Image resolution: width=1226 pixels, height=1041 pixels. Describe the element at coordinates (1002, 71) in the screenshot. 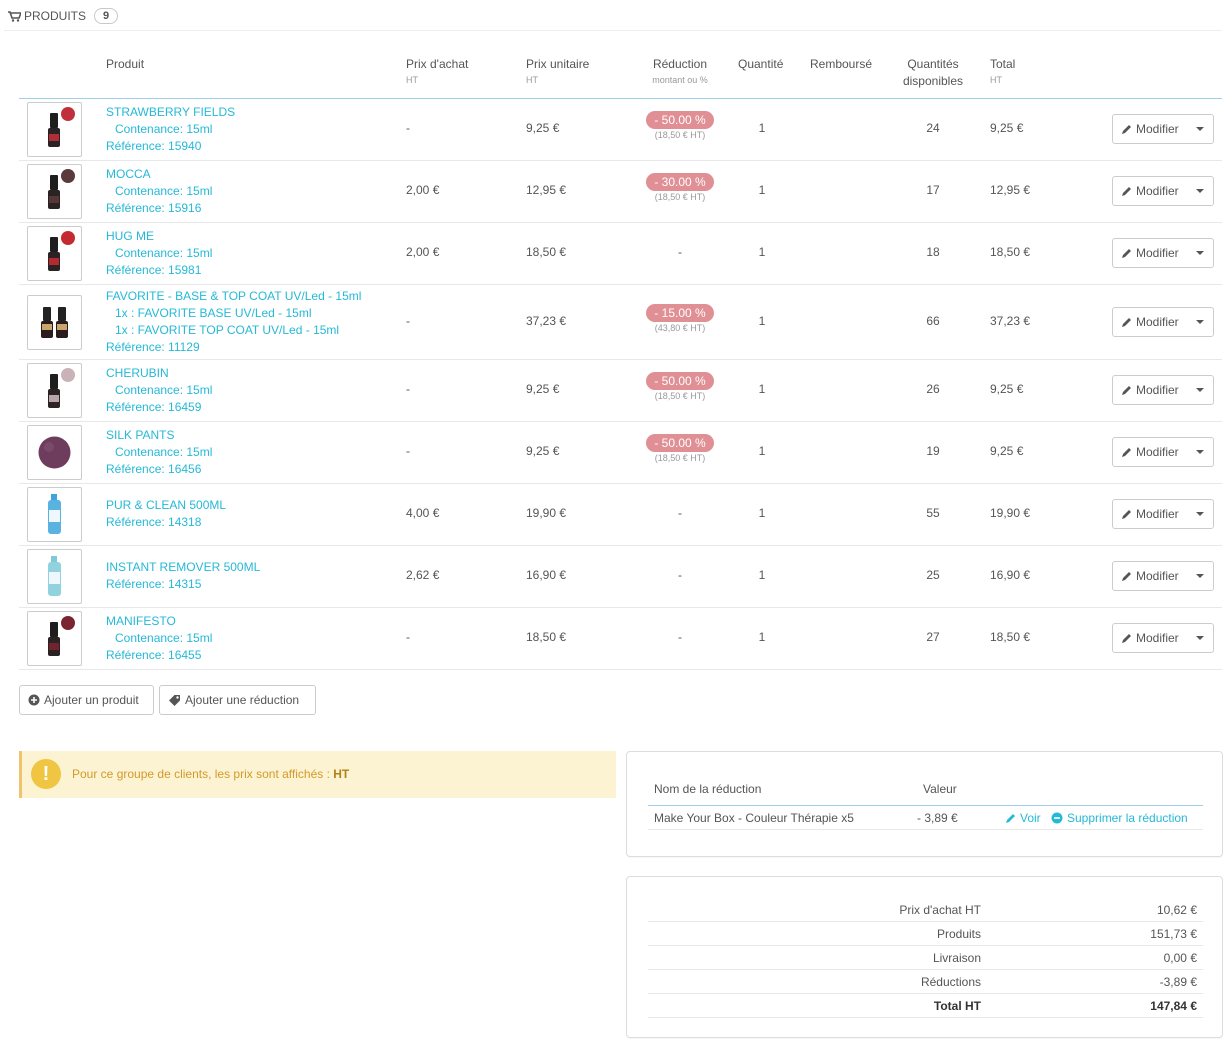

I see `col-total: Total HT` at that location.